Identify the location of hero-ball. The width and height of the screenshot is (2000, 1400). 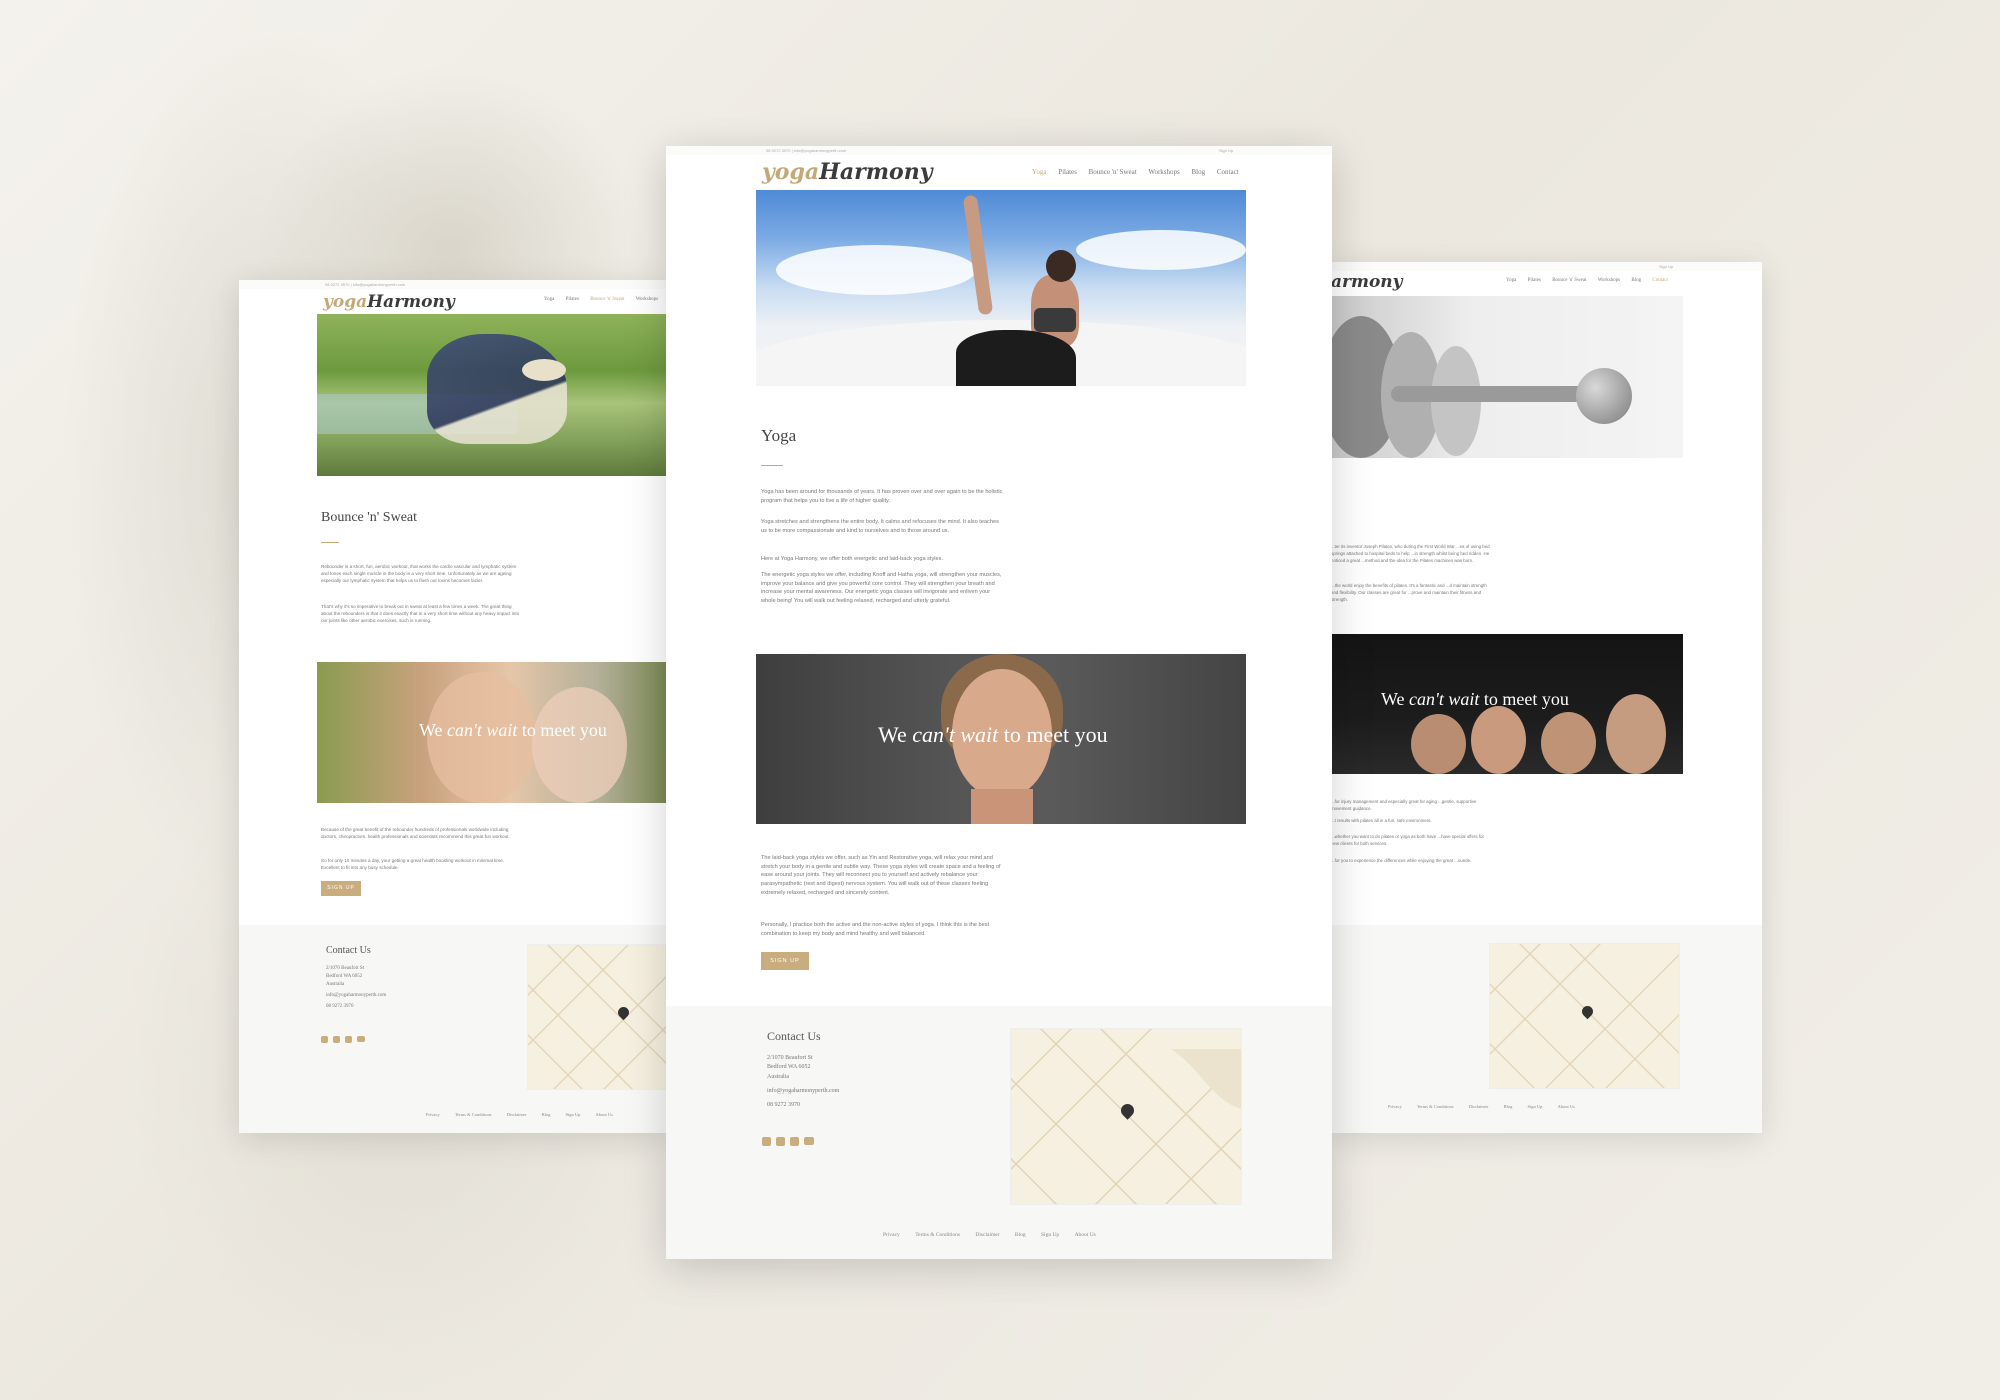
(1604, 396).